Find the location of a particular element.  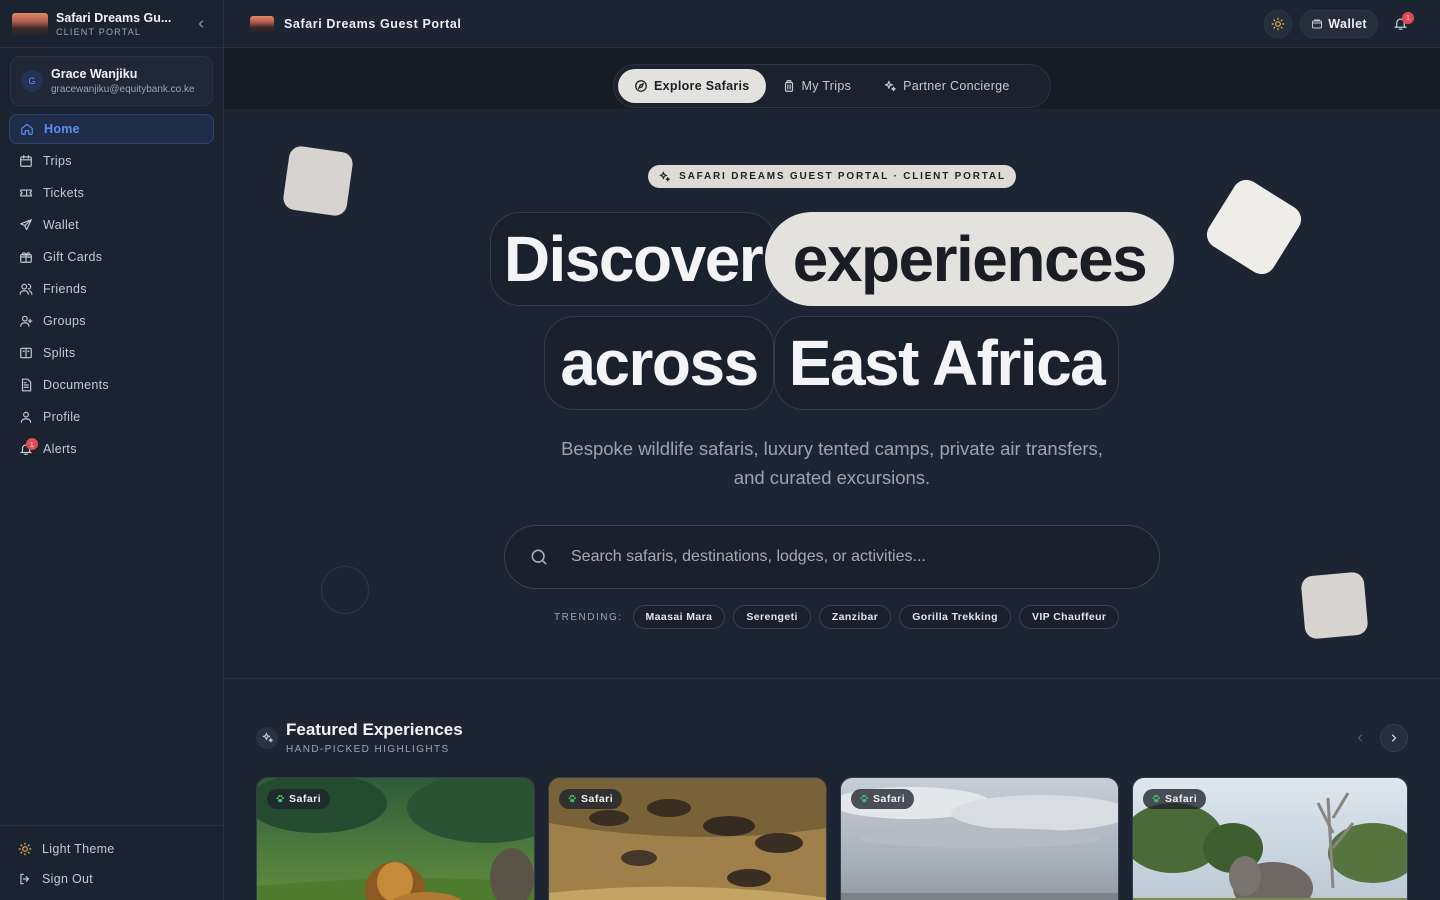

trending-label: TRENDING: is located at coordinates (588, 617).